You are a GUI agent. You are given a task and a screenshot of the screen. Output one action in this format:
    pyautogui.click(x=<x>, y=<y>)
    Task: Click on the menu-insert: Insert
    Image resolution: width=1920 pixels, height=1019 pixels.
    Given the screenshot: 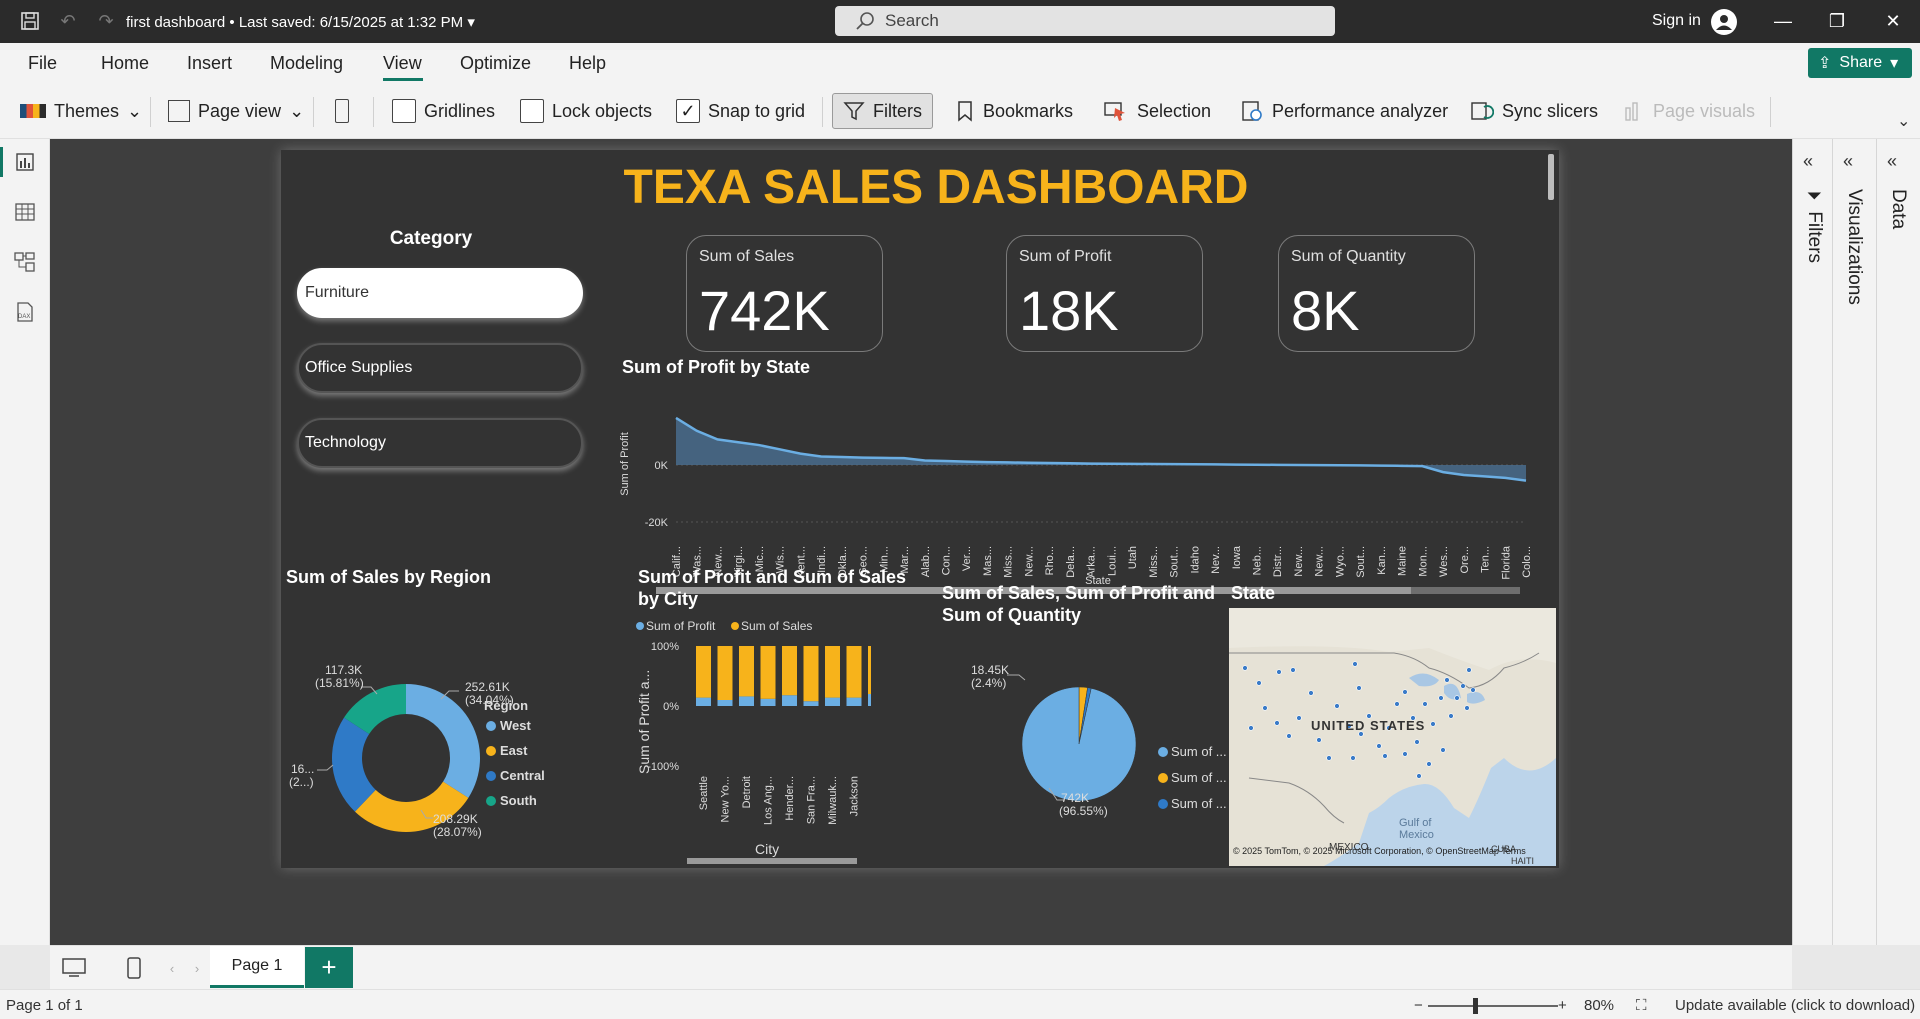 What is the action you would take?
    pyautogui.click(x=209, y=63)
    